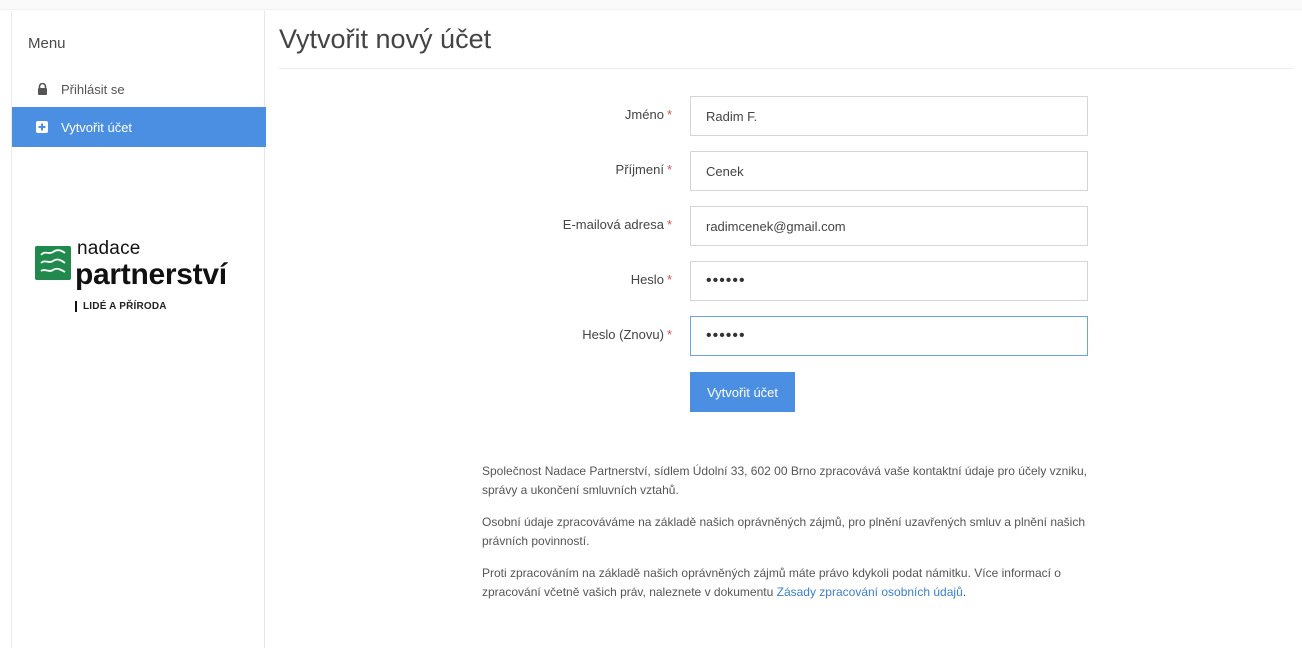  I want to click on password-input: ••••••, so click(889, 281).